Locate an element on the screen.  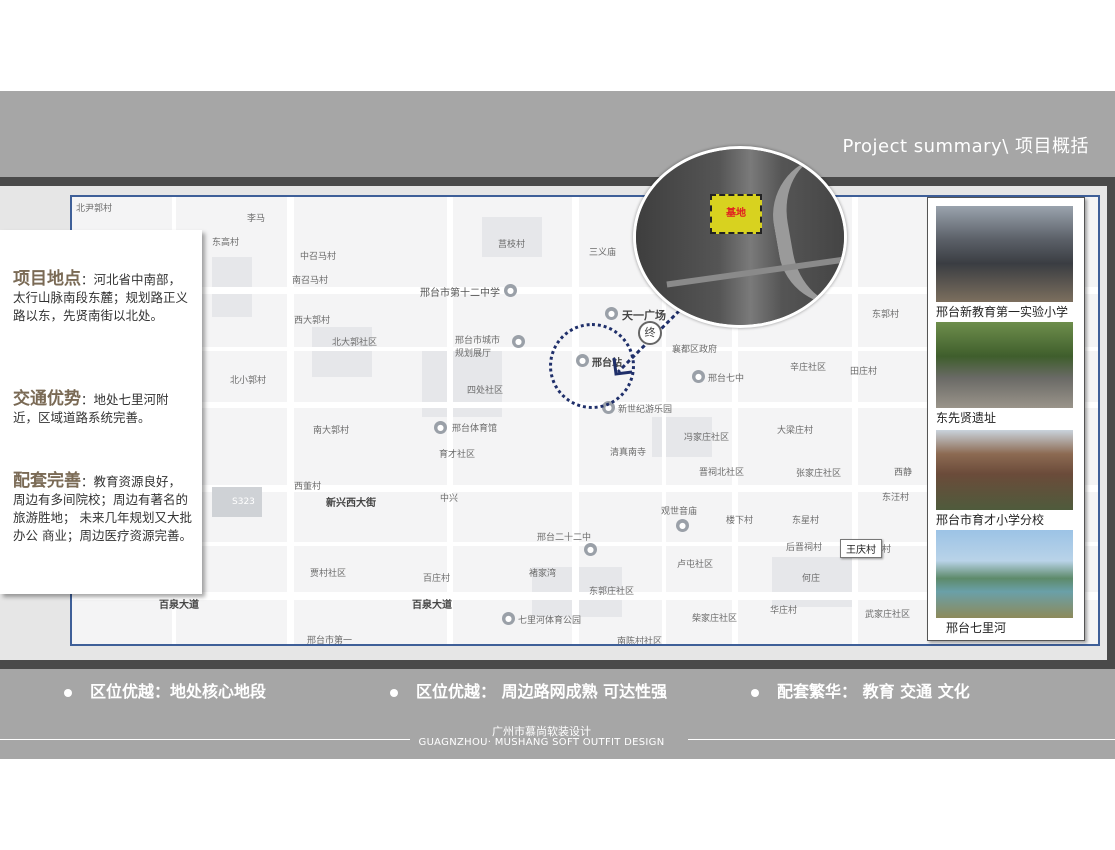
map-label: 李马 is located at coordinates (256, 219).